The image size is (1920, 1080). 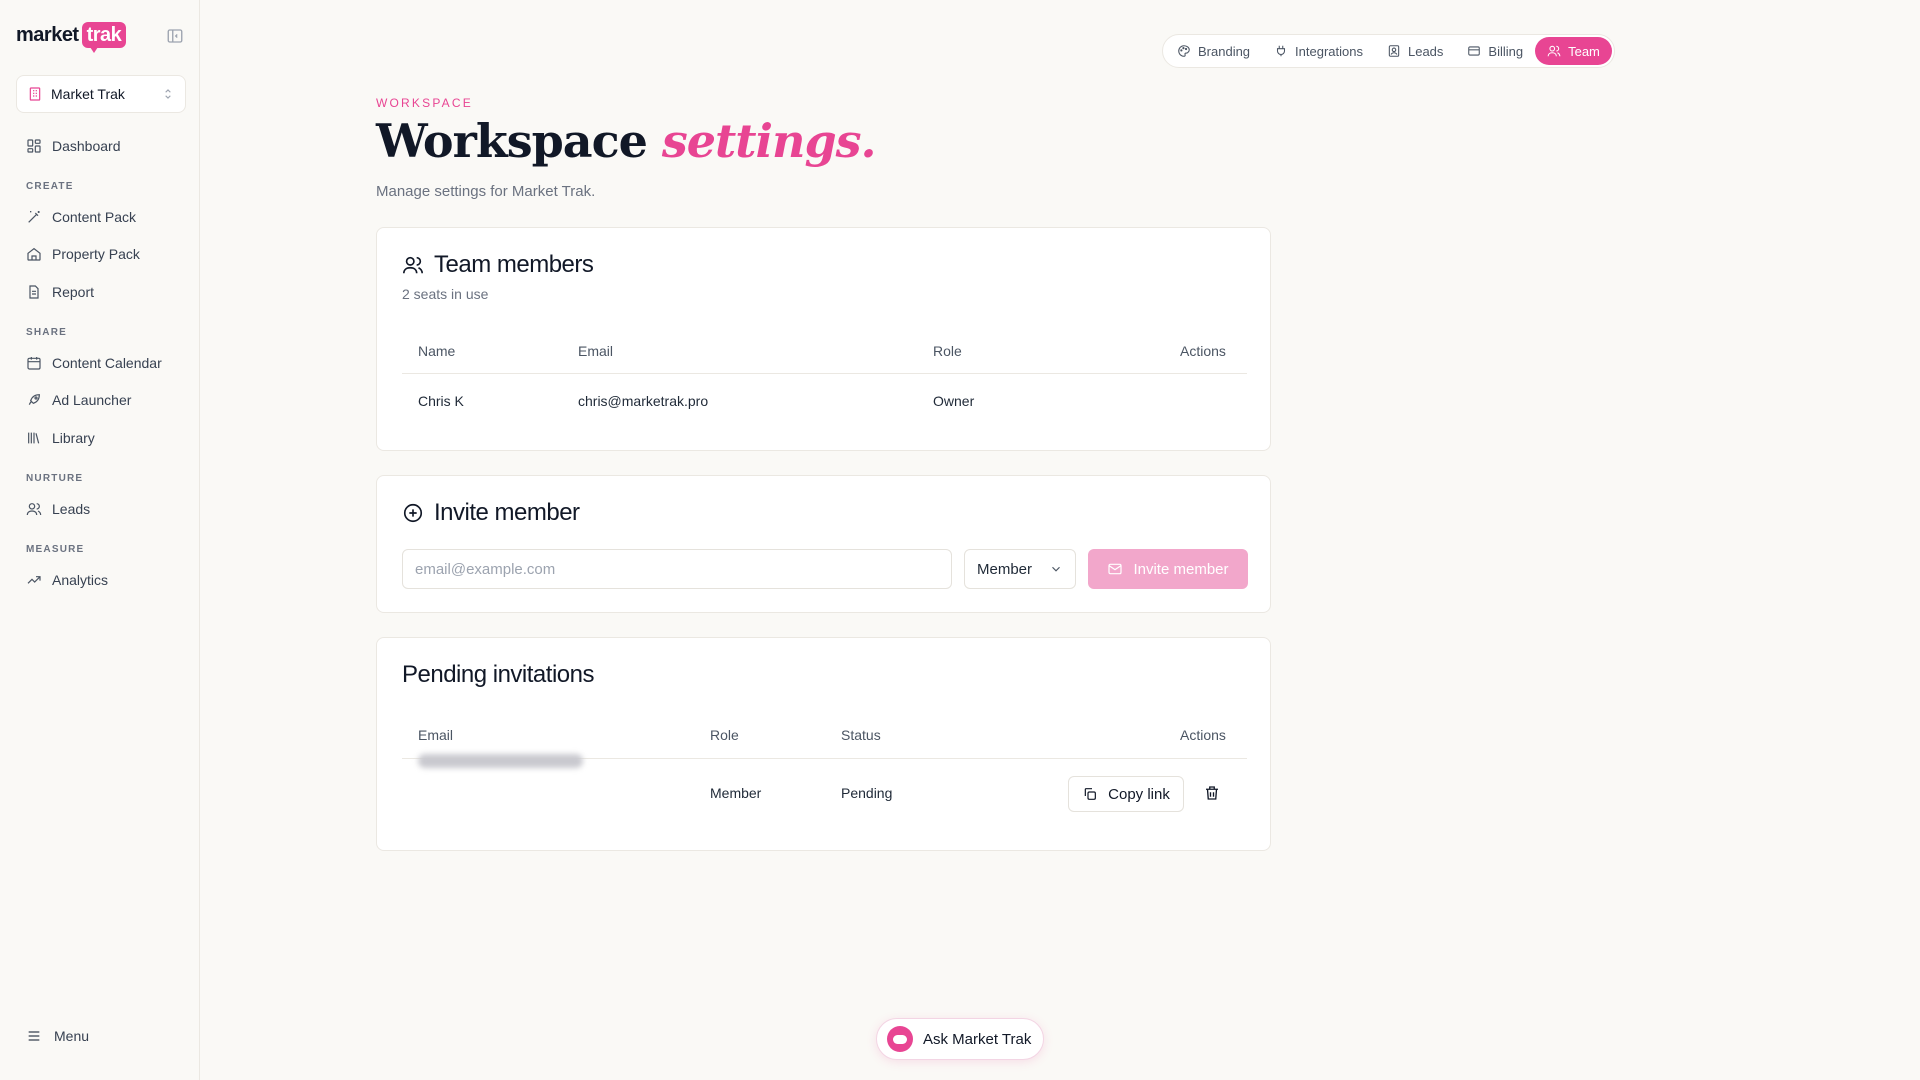 I want to click on sidebar-item-label: Ad Launcher, so click(x=92, y=400).